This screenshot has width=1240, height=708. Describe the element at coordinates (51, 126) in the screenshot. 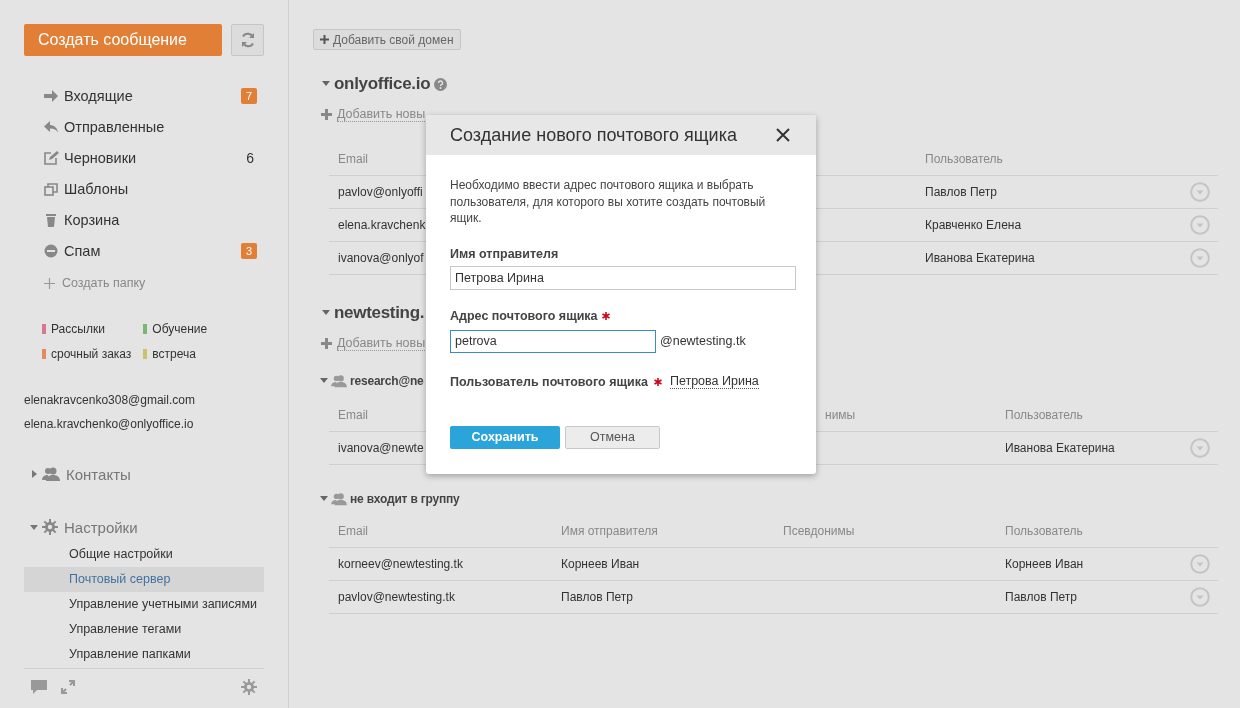

I see `reply-icon` at that location.